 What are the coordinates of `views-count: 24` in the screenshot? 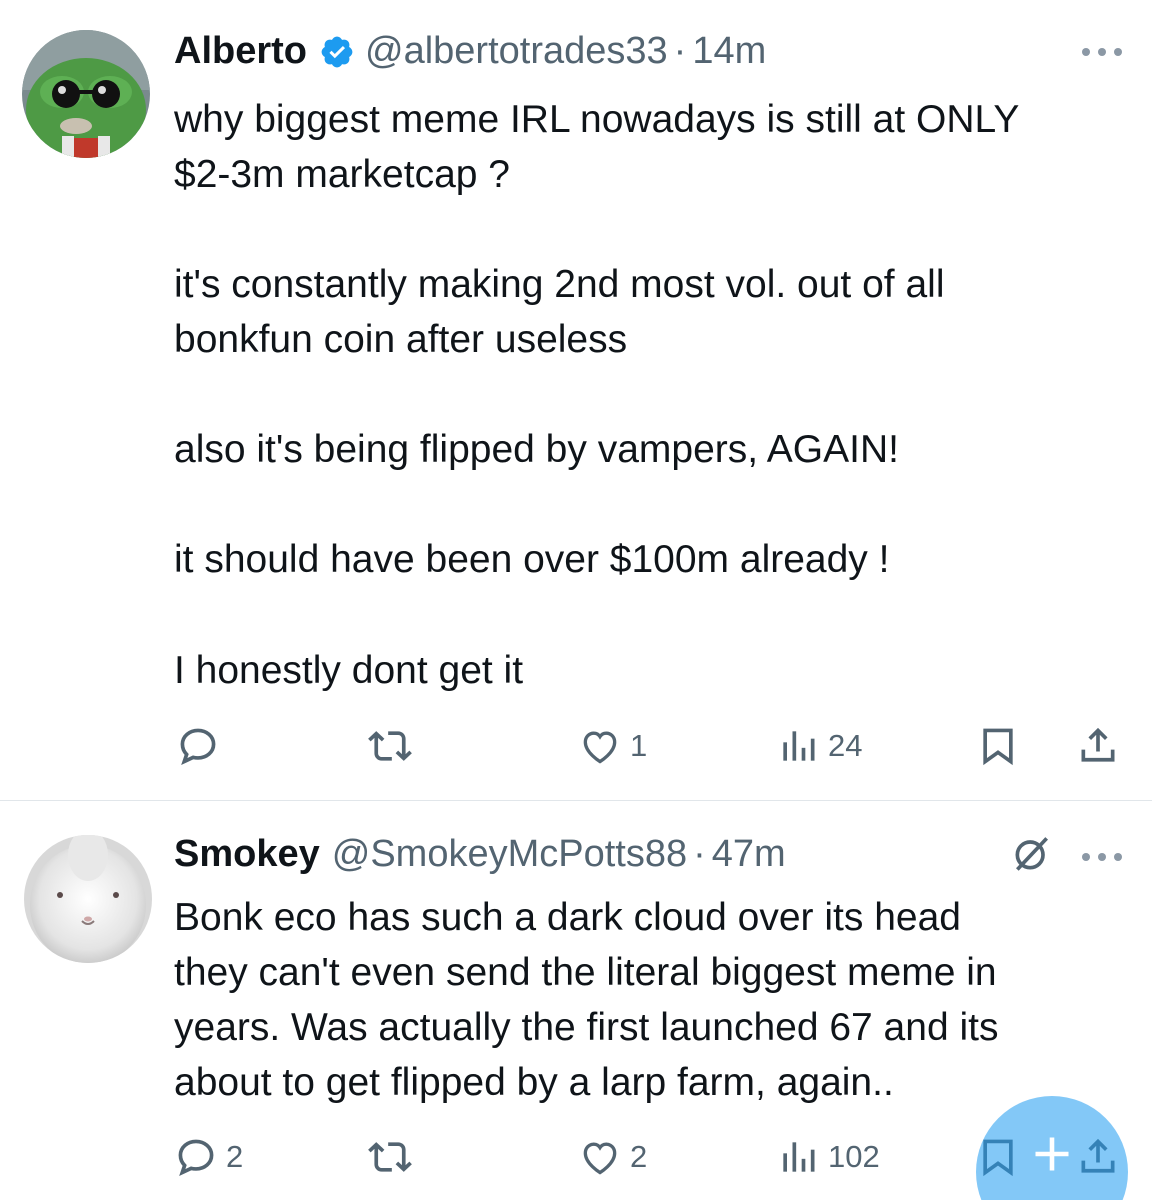 It's located at (845, 745).